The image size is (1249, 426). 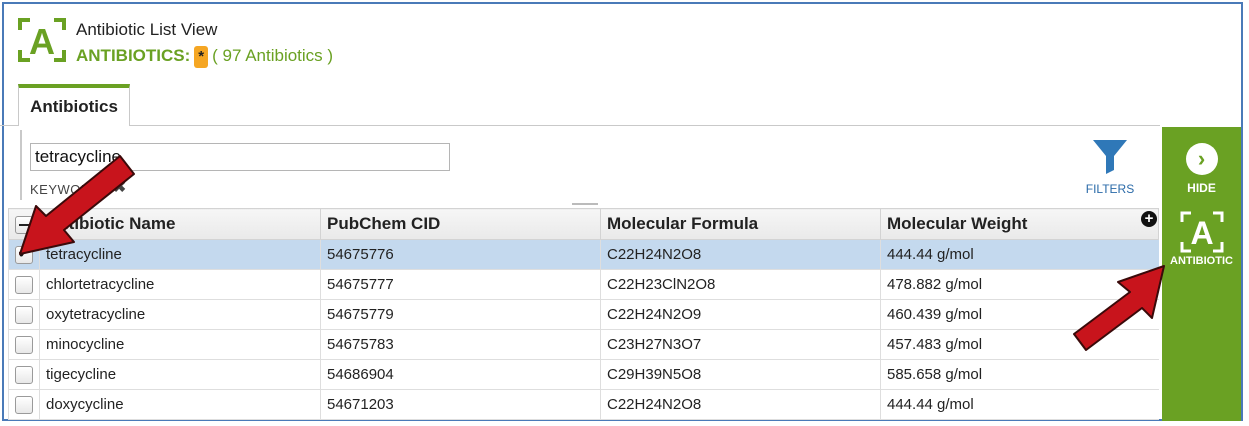 What do you see at coordinates (585, 204) in the screenshot?
I see `resize-handle` at bounding box center [585, 204].